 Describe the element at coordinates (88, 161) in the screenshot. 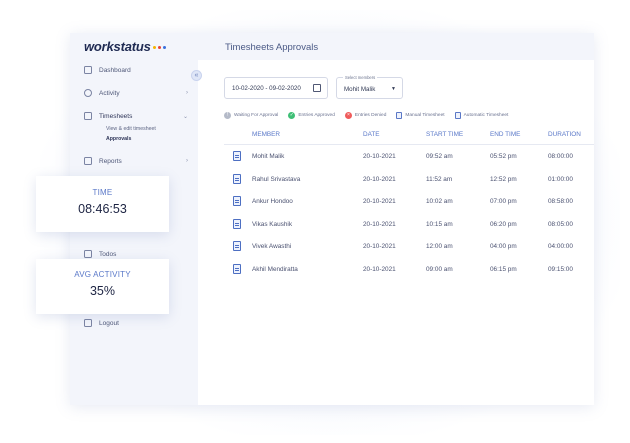

I see `report-icon` at that location.